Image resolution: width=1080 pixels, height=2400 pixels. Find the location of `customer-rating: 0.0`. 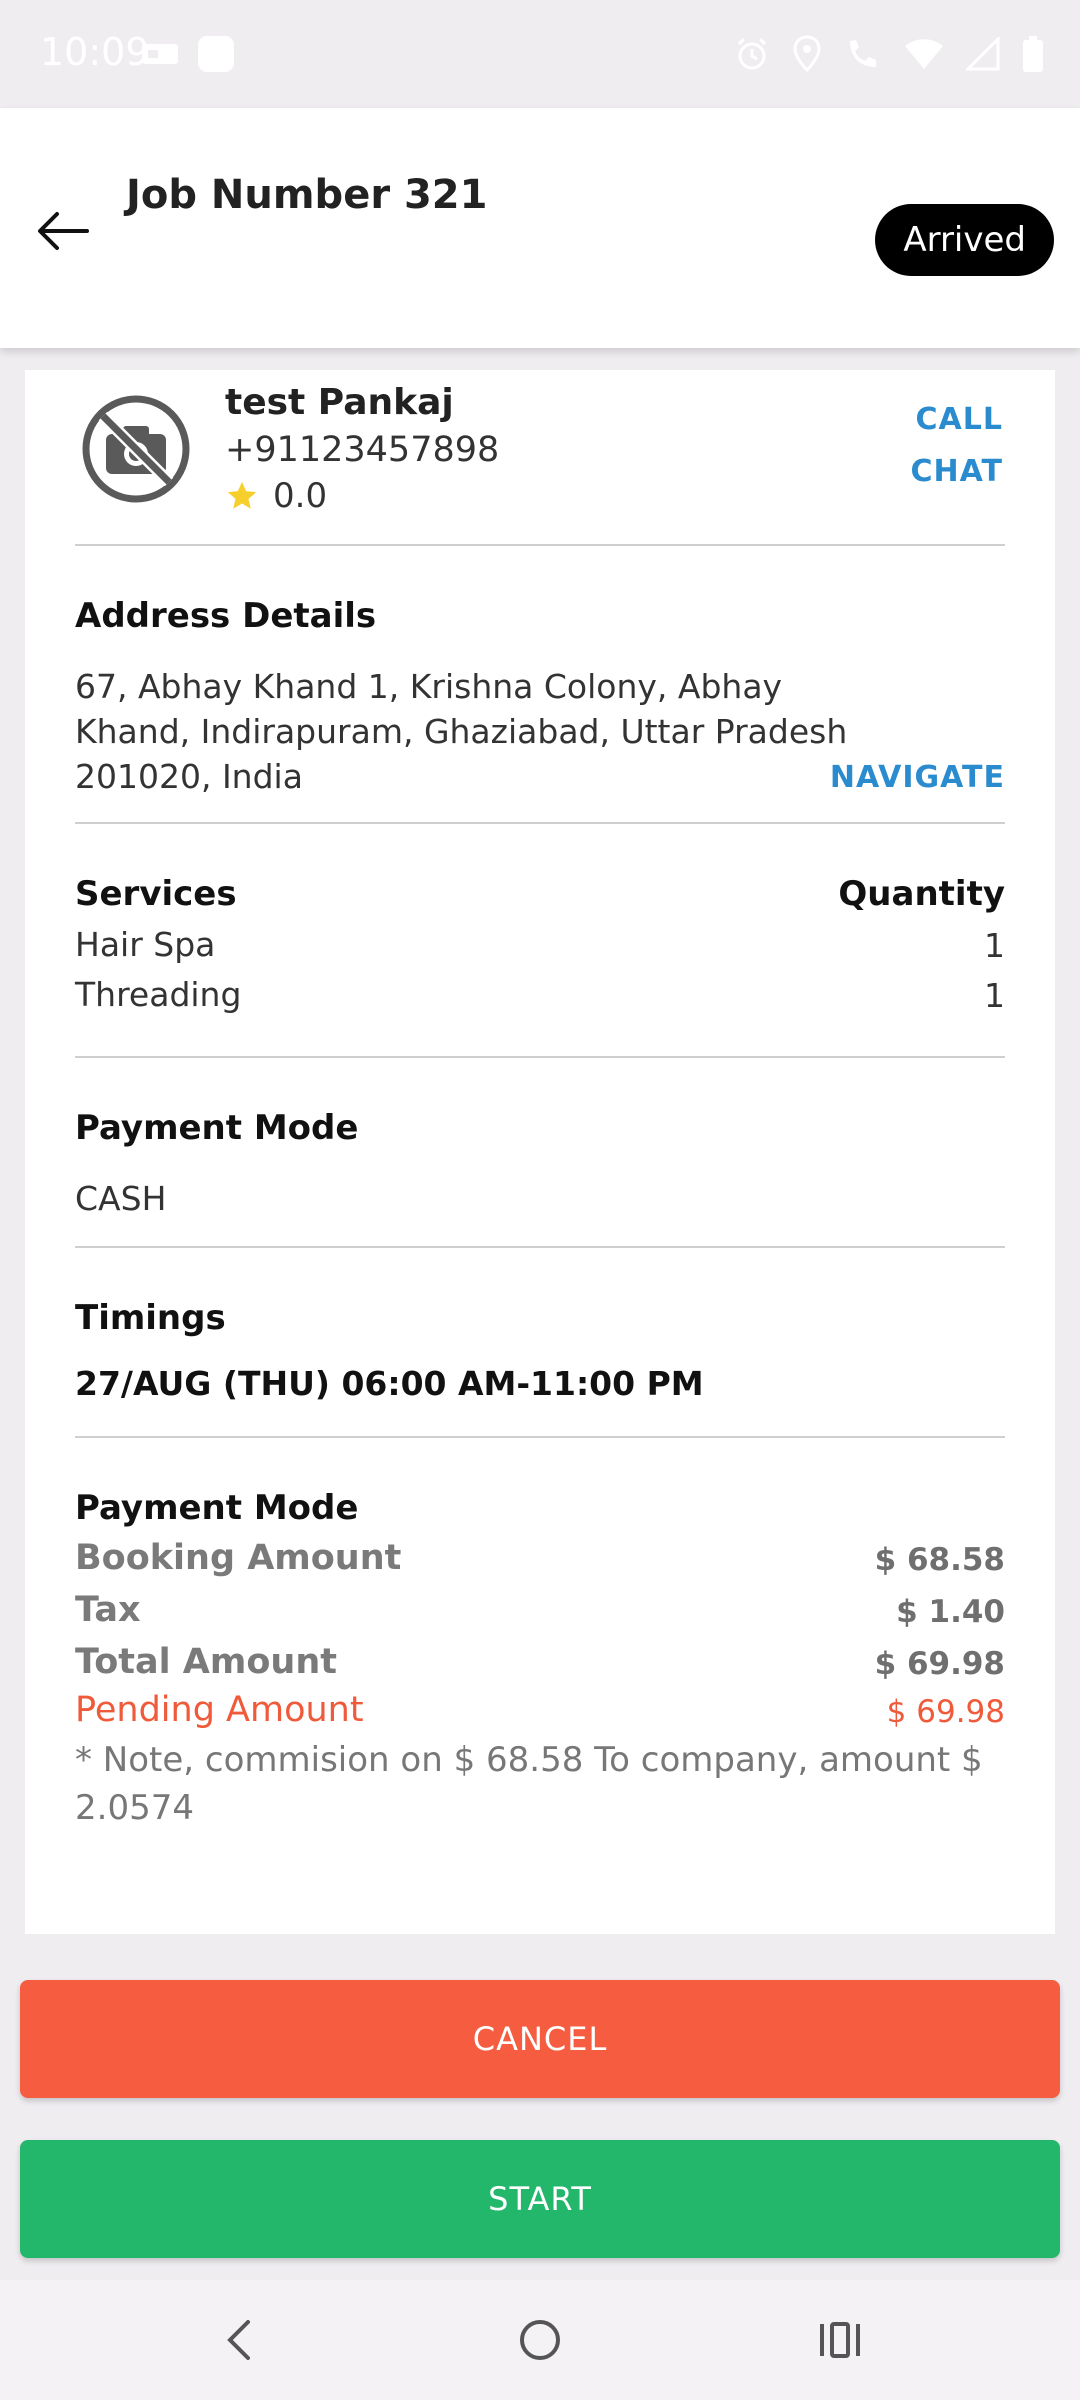

customer-rating: 0.0 is located at coordinates (276, 496).